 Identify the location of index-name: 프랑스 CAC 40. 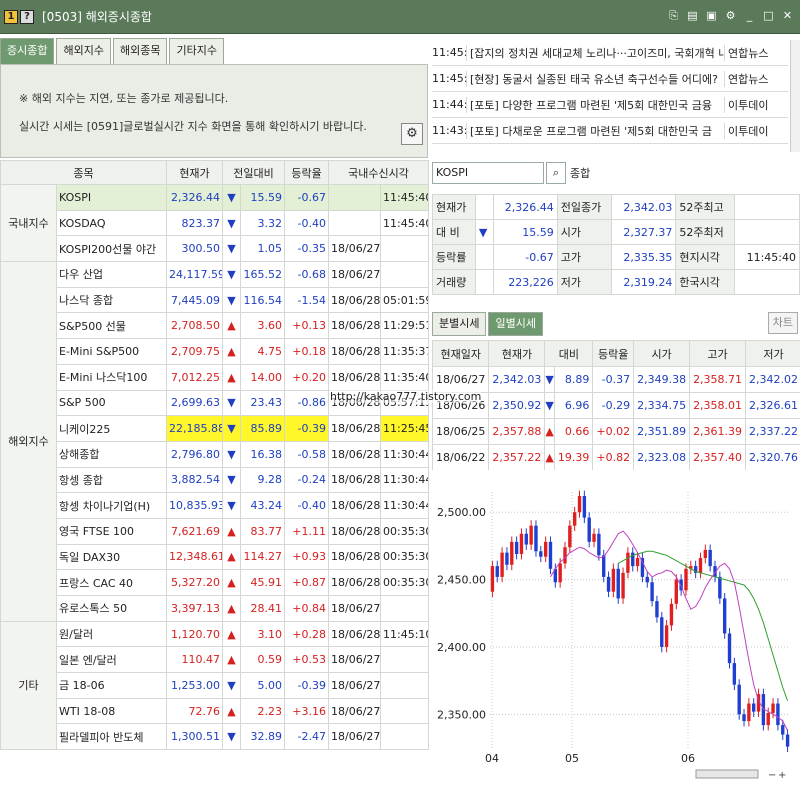
(111, 582).